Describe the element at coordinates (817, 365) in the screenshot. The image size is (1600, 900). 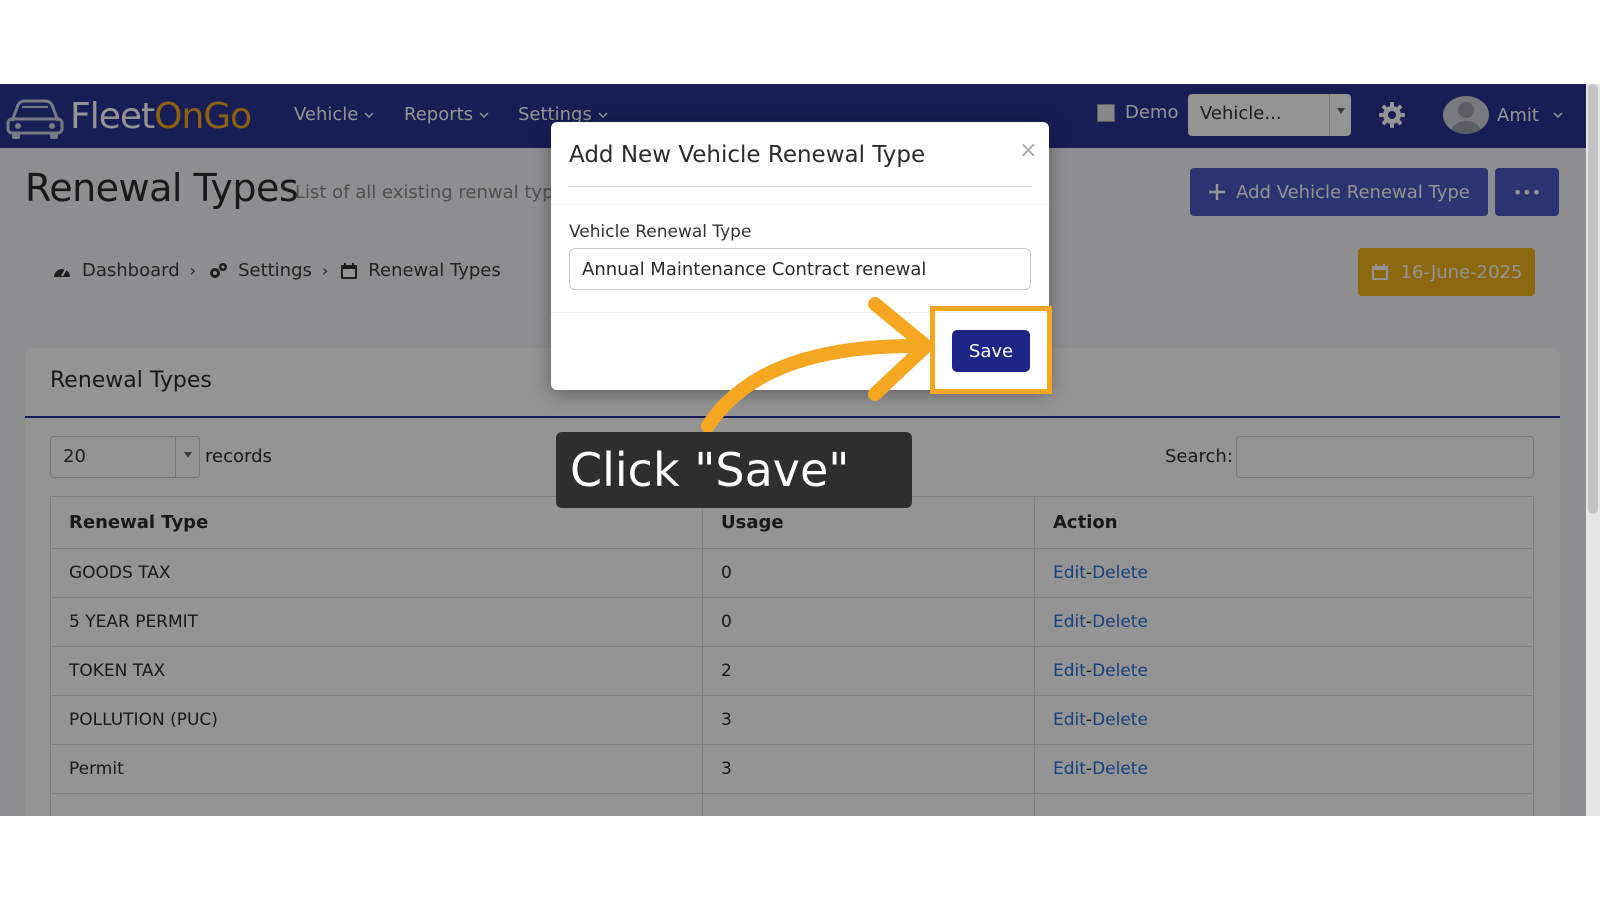
I see `pointer-arrow-icon` at that location.